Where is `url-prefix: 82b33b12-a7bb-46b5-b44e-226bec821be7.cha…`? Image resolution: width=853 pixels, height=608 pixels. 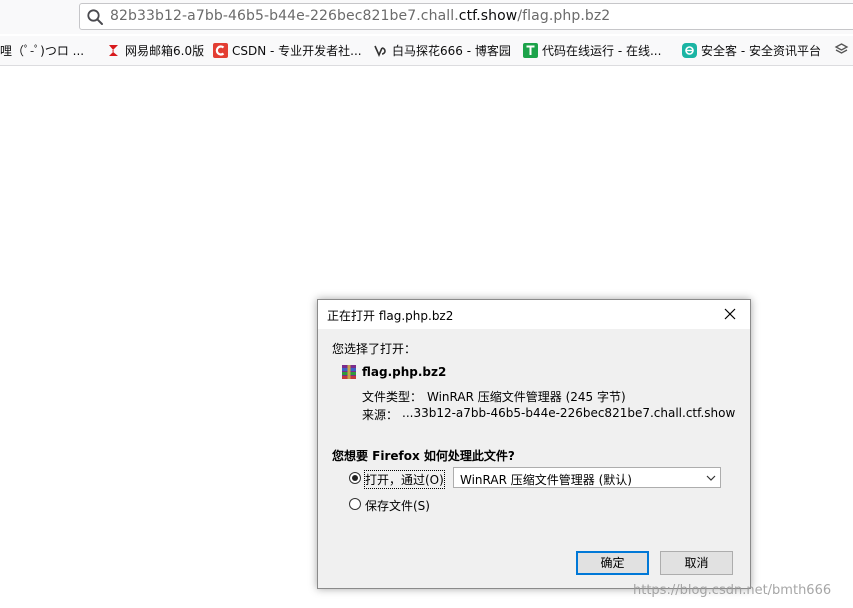
url-prefix: 82b33b12-a7bb-46b5-b44e-226bec821be7.cha… is located at coordinates (284, 16).